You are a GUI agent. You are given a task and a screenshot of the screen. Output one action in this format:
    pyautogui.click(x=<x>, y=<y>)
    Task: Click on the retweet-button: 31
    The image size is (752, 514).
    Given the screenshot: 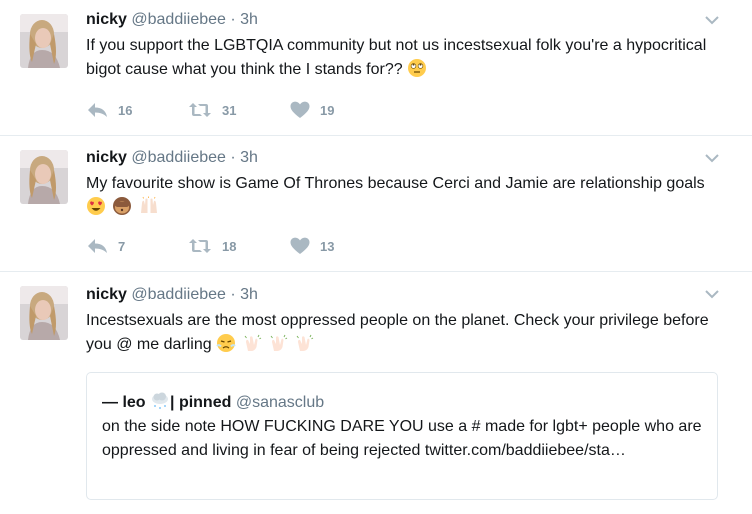 What is the action you would take?
    pyautogui.click(x=212, y=110)
    